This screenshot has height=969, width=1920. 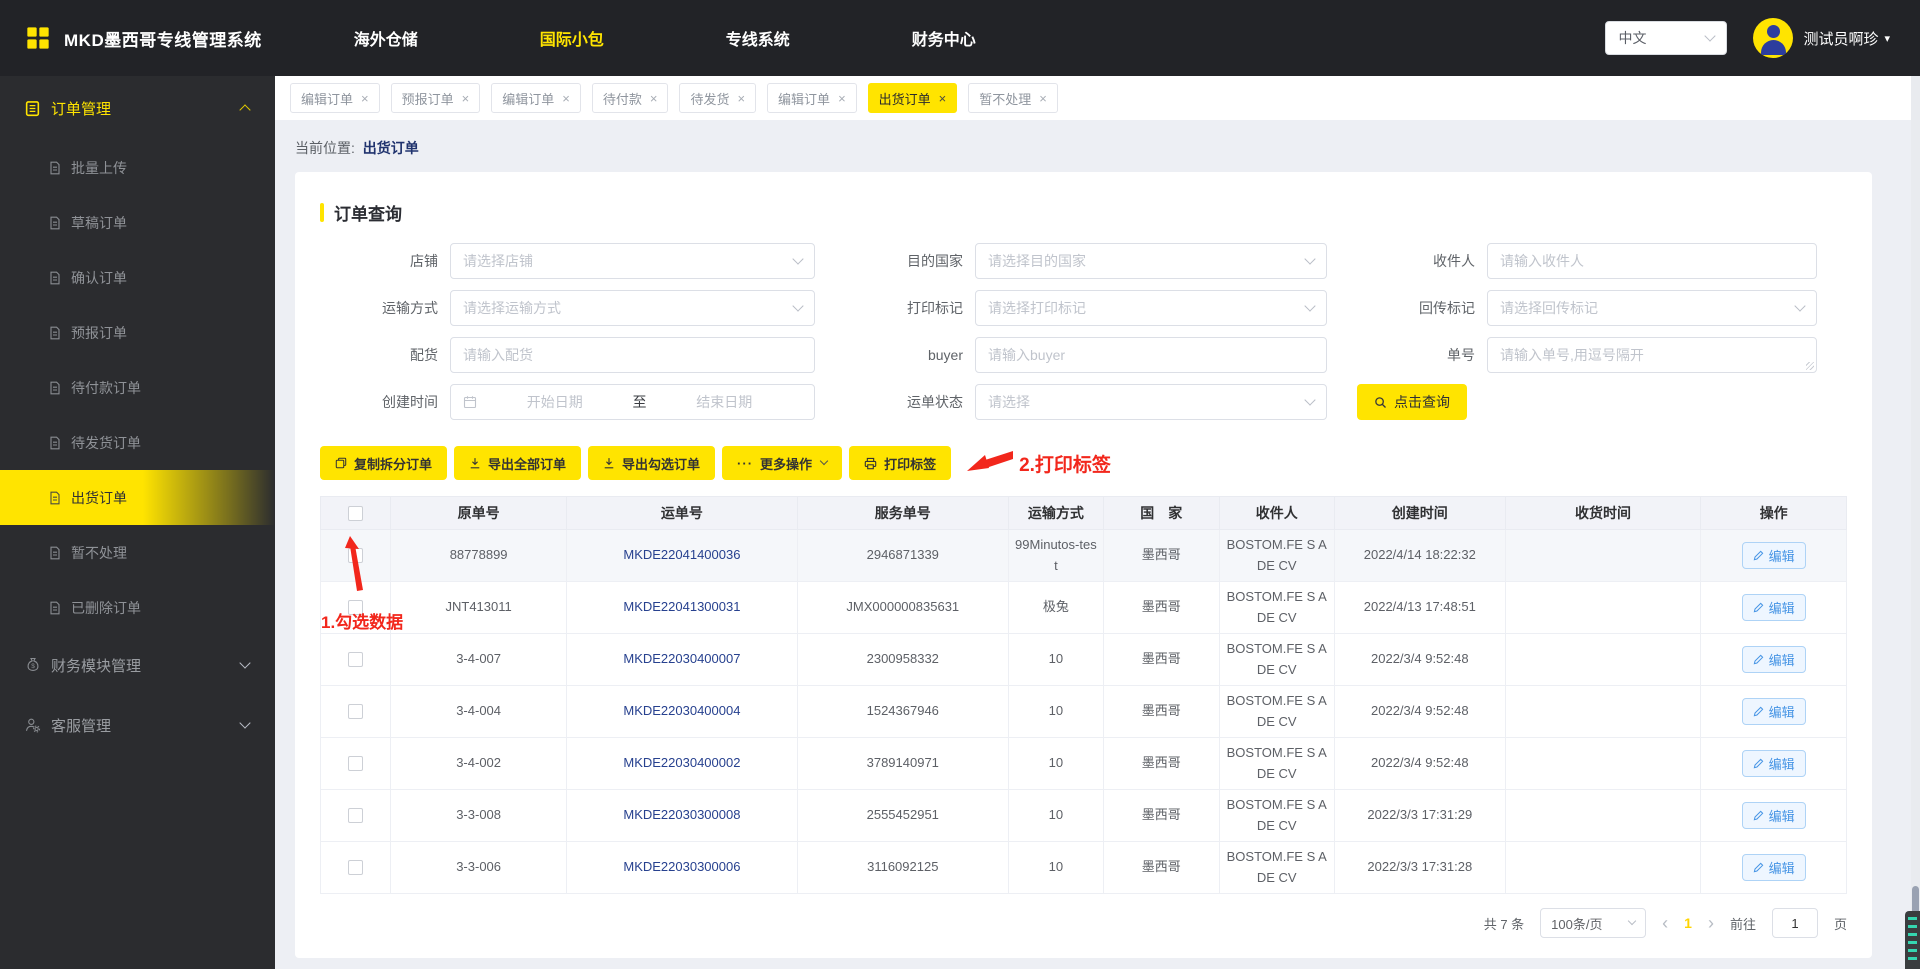 I want to click on order-no-textarea: 请输入单号,用逗号隔开, so click(x=1652, y=355).